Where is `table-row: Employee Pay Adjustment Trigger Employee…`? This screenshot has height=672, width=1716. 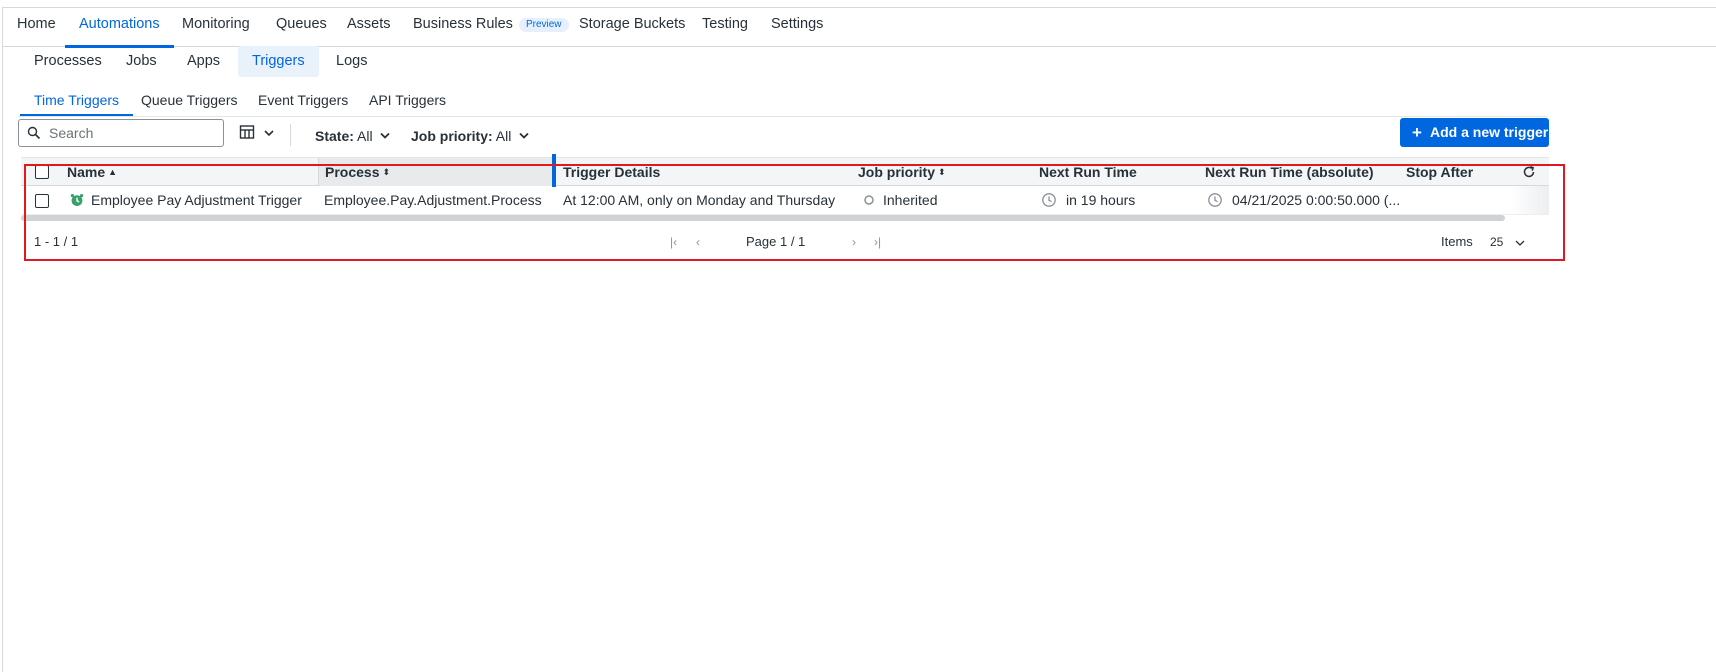 table-row: Employee Pay Adjustment Trigger Employee… is located at coordinates (785, 200).